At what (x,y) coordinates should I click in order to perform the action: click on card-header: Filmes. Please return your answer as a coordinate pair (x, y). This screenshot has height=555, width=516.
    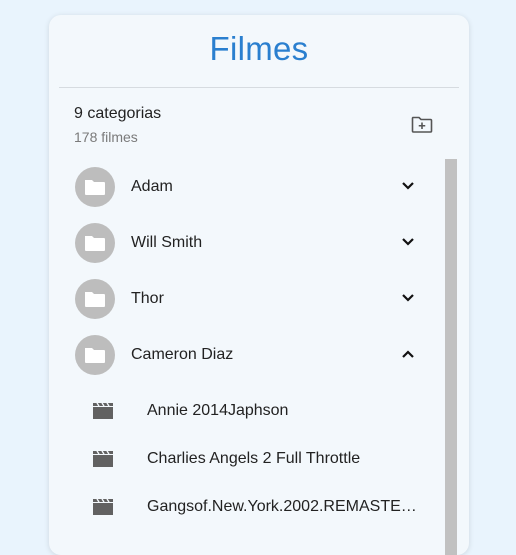
    Looking at the image, I should click on (259, 51).